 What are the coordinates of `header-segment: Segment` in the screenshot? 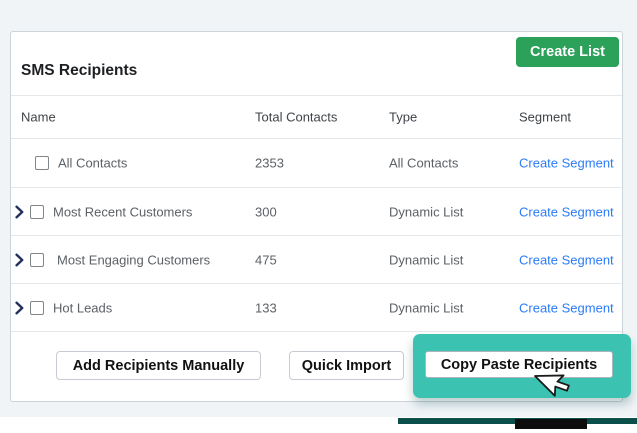 It's located at (545, 117).